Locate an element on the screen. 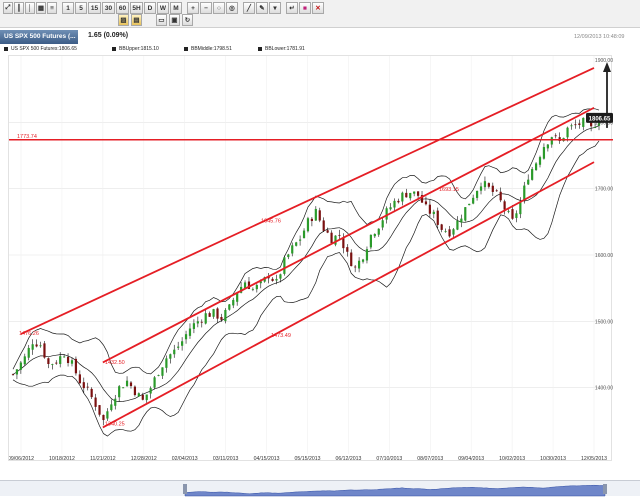 The width and height of the screenshot is (640, 502). ohlc-bar-icon: │ is located at coordinates (30, 8).